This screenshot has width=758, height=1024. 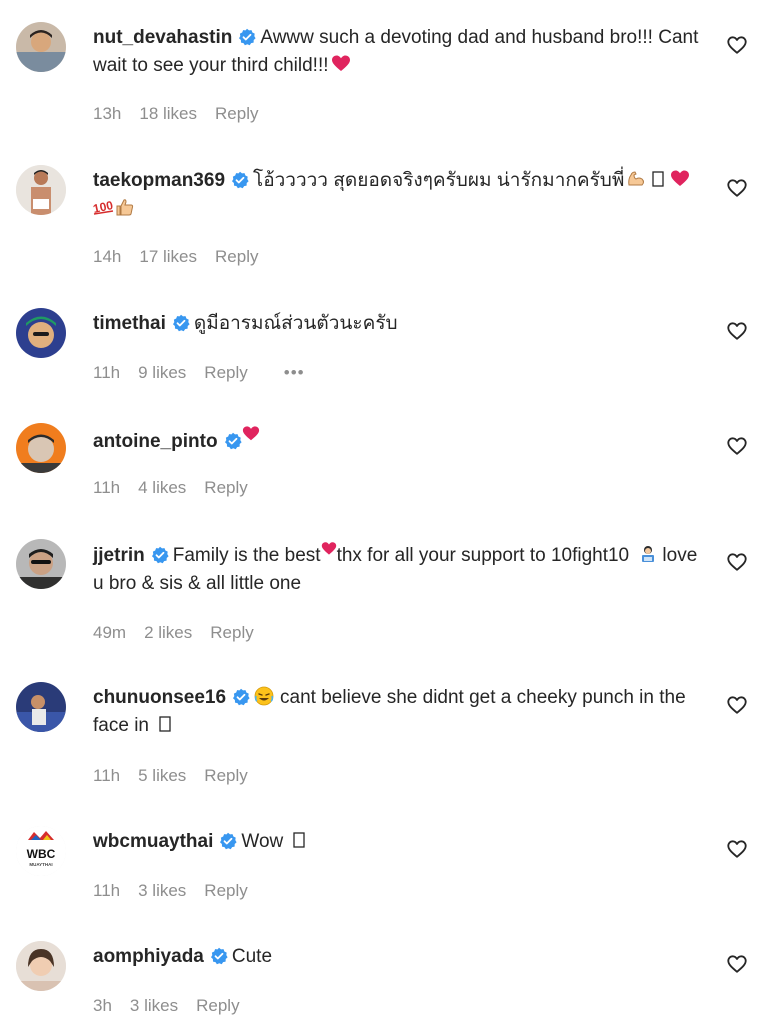 What do you see at coordinates (168, 256) in the screenshot?
I see `comment-likes: 17 likes` at bounding box center [168, 256].